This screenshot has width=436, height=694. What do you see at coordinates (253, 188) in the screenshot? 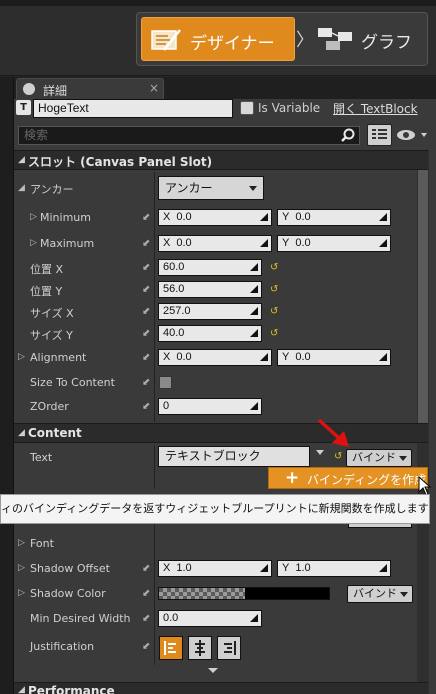
I see `chevron-down-icon` at bounding box center [253, 188].